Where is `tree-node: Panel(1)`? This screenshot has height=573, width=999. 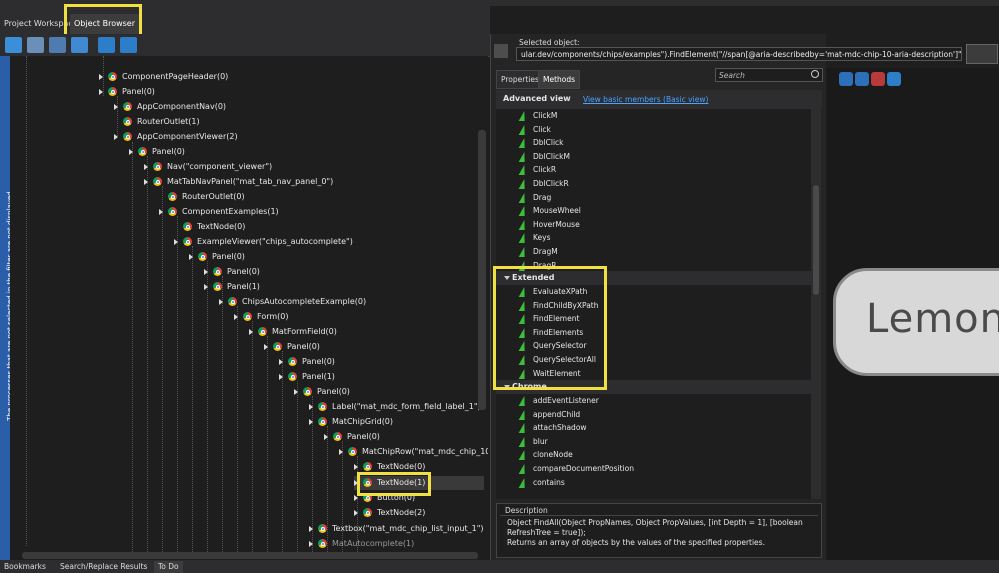 tree-node: Panel(1) is located at coordinates (232, 287).